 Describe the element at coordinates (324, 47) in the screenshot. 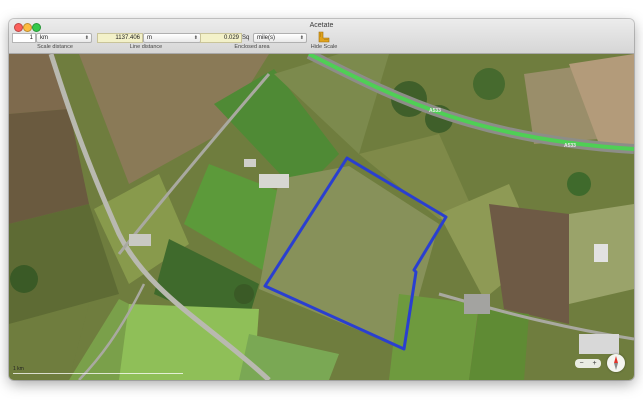

I see `hide-scale-caption: Hide Scale` at that location.